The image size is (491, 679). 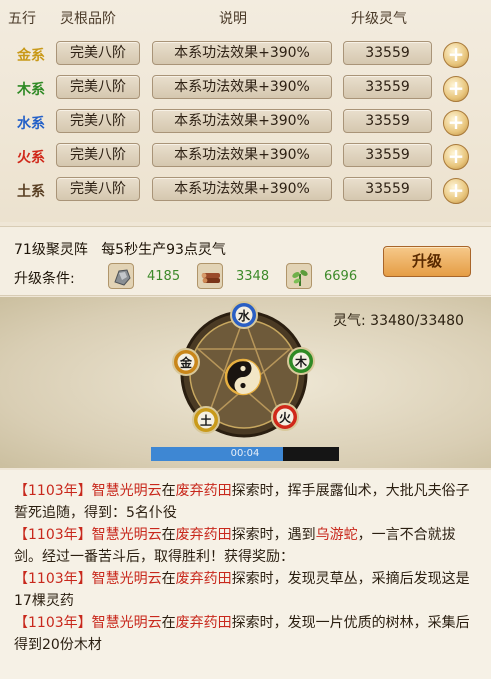 What do you see at coordinates (253, 276) in the screenshot?
I see `wood-amount: 3348` at bounding box center [253, 276].